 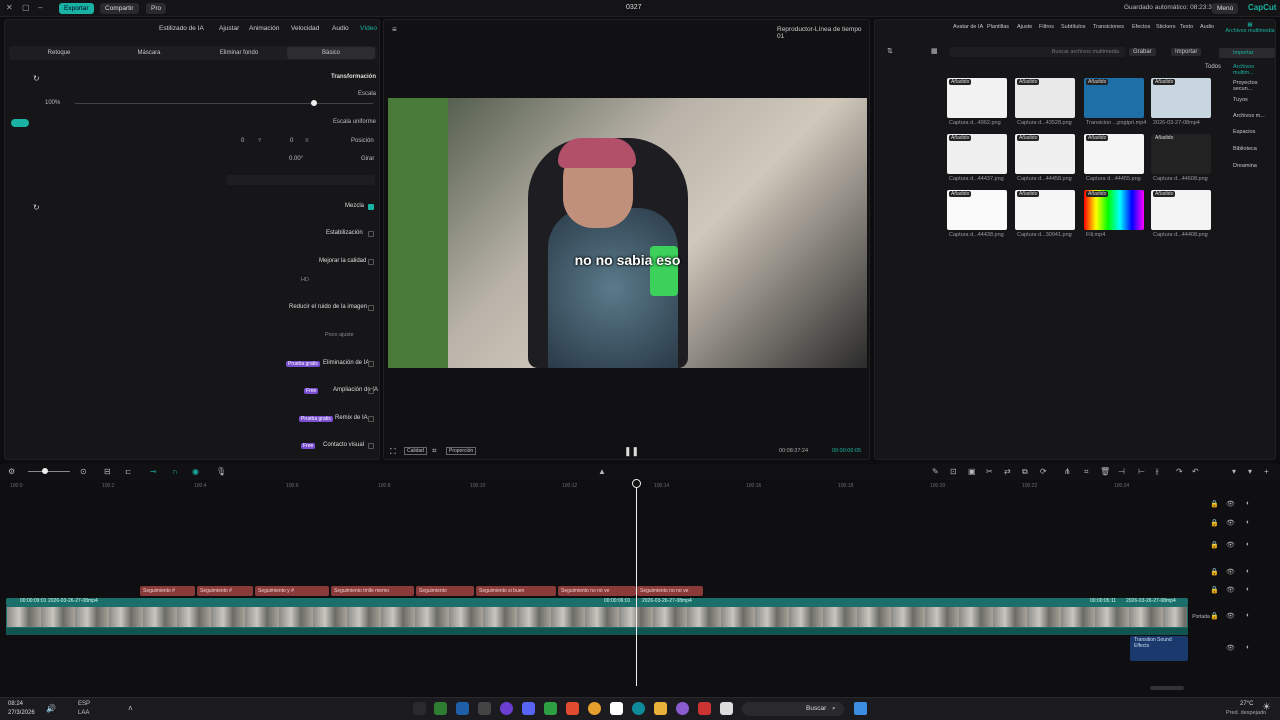 What do you see at coordinates (9, 7) in the screenshot?
I see `close-icon: ✕` at bounding box center [9, 7].